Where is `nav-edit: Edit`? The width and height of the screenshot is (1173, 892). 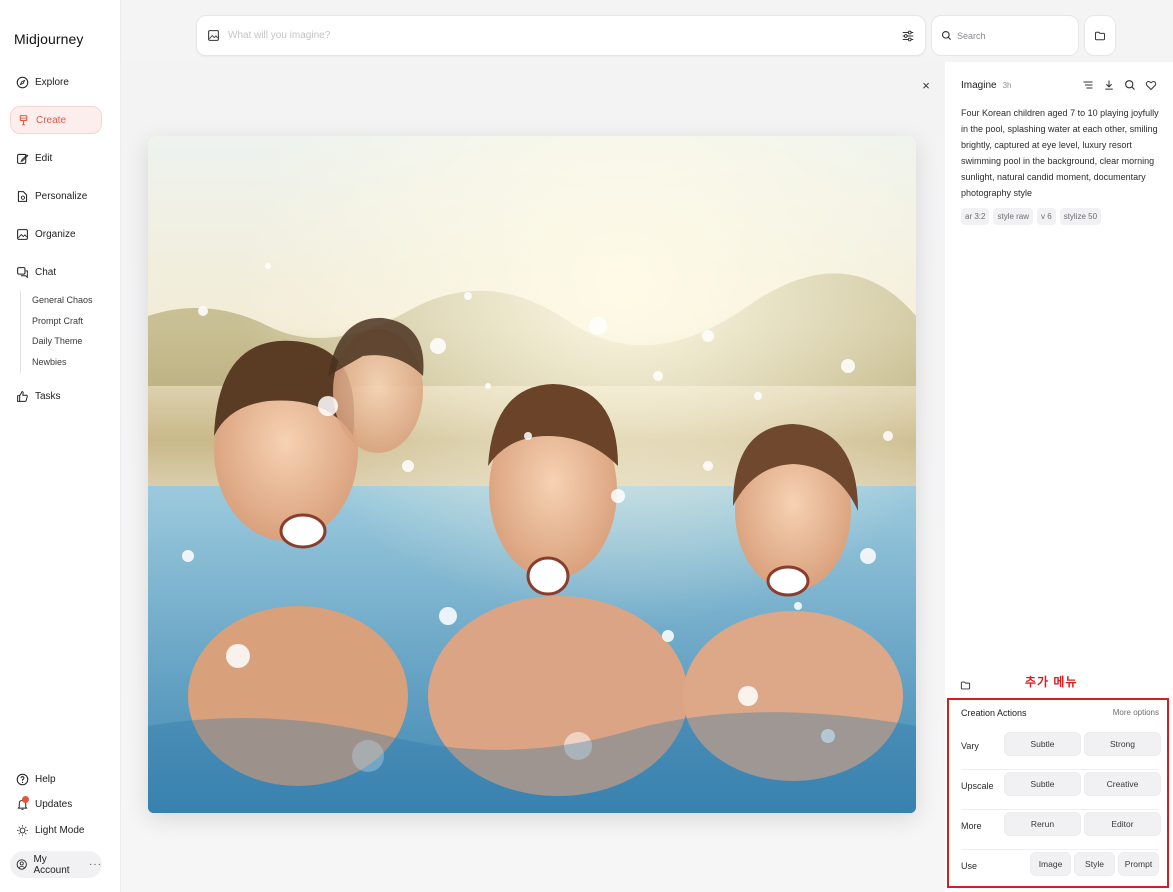 nav-edit: Edit is located at coordinates (56, 158).